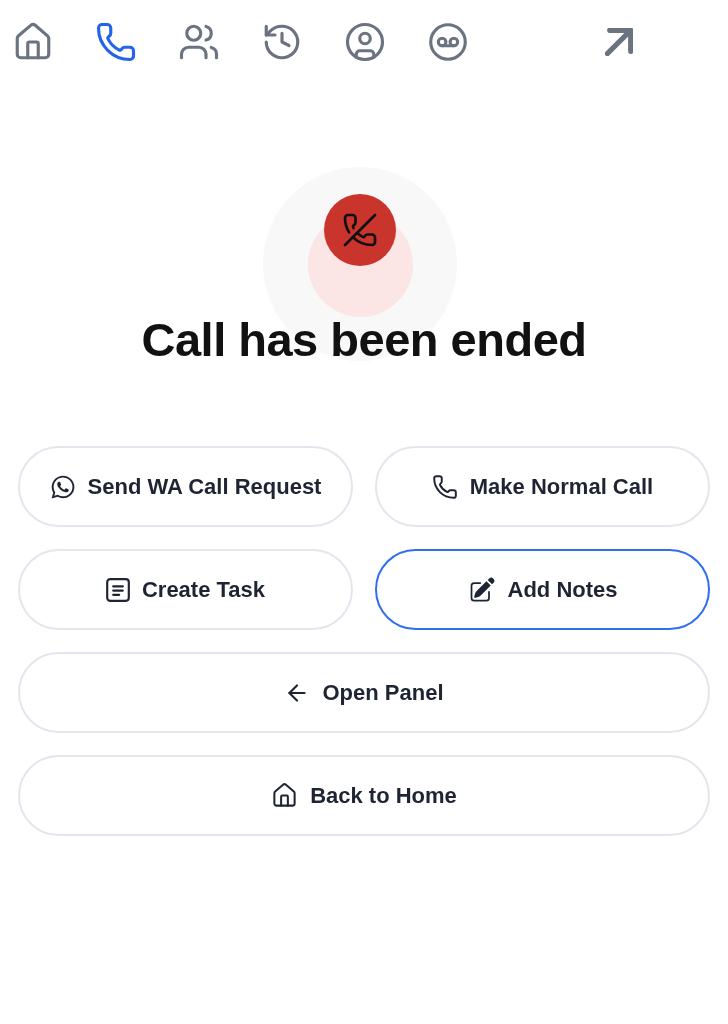 This screenshot has height=1024, width=728. I want to click on whatsapp-call-button: Send WA Call Request, so click(185, 486).